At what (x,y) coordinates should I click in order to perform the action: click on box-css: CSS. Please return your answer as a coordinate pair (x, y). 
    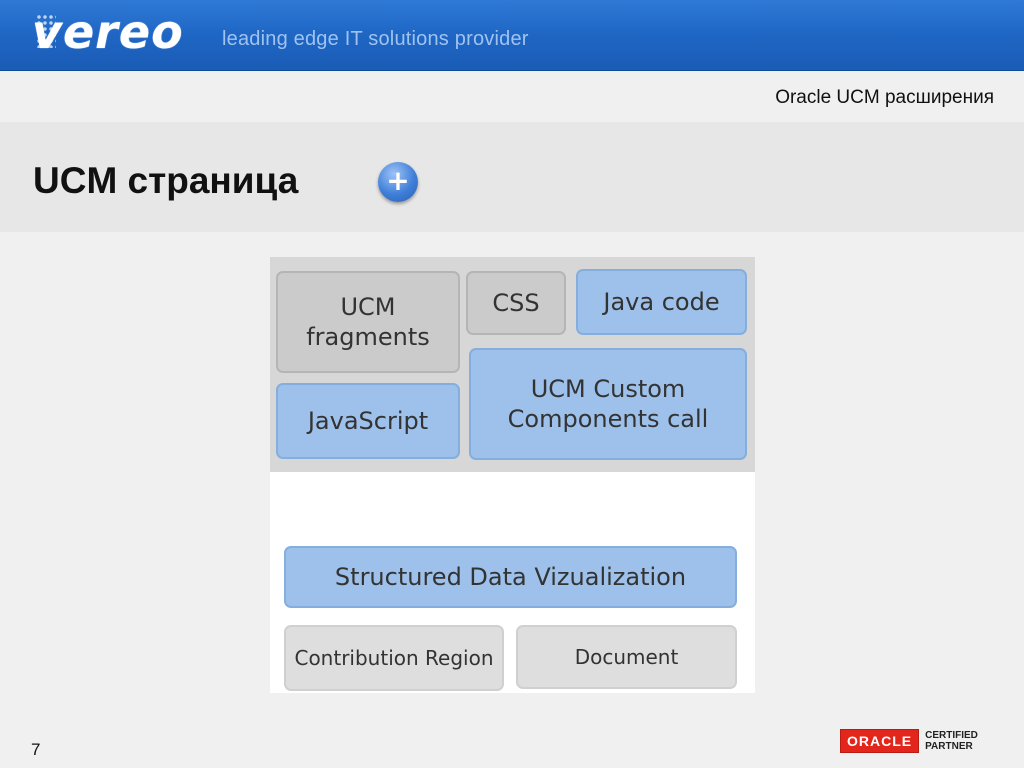
    Looking at the image, I should click on (516, 303).